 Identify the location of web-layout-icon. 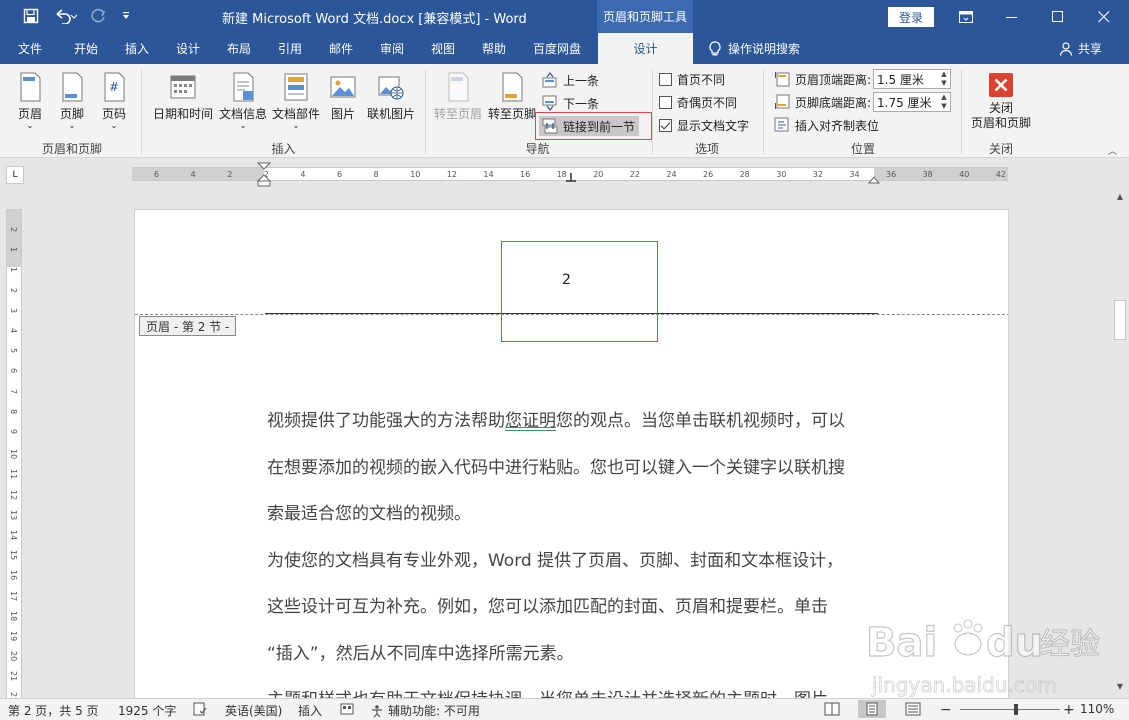
(913, 709).